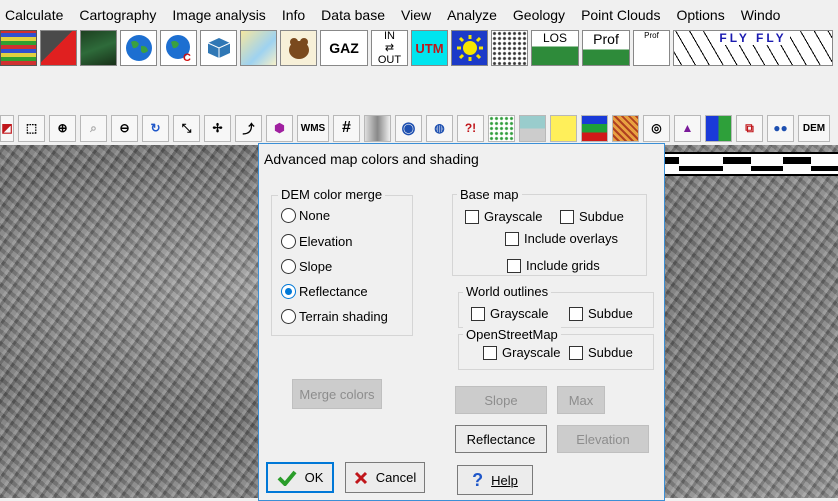  I want to click on menu-window: Windo, so click(761, 15).